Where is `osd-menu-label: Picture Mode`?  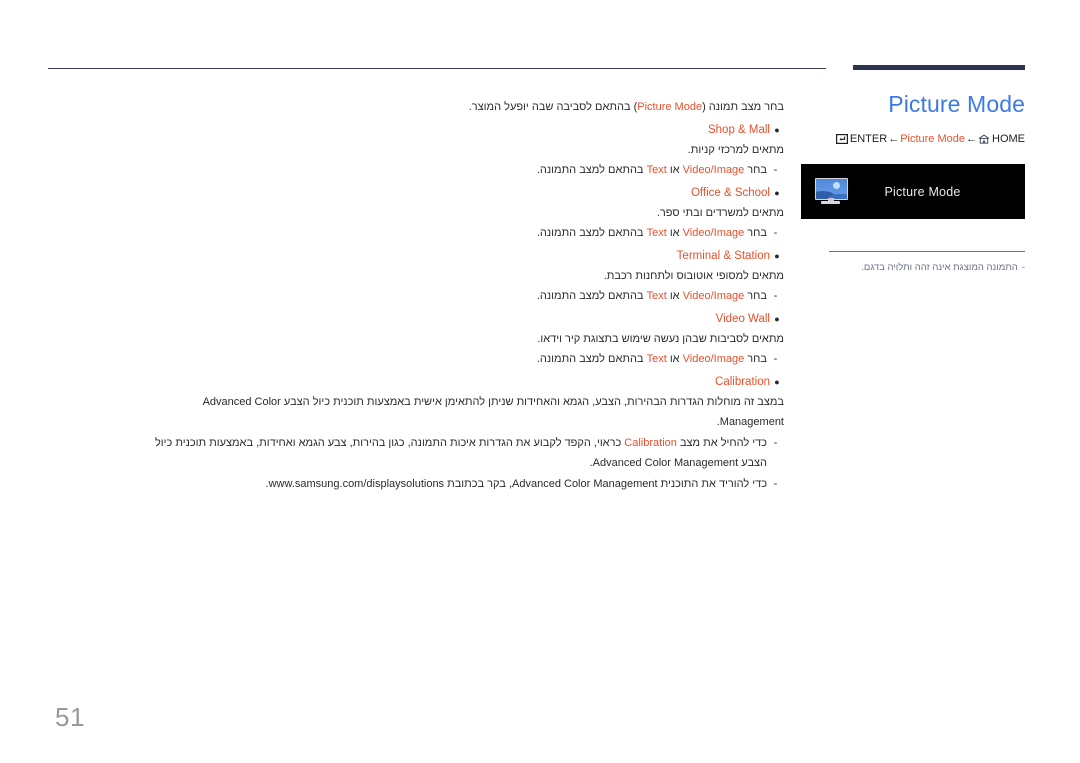
osd-menu-label: Picture Mode is located at coordinates (922, 191).